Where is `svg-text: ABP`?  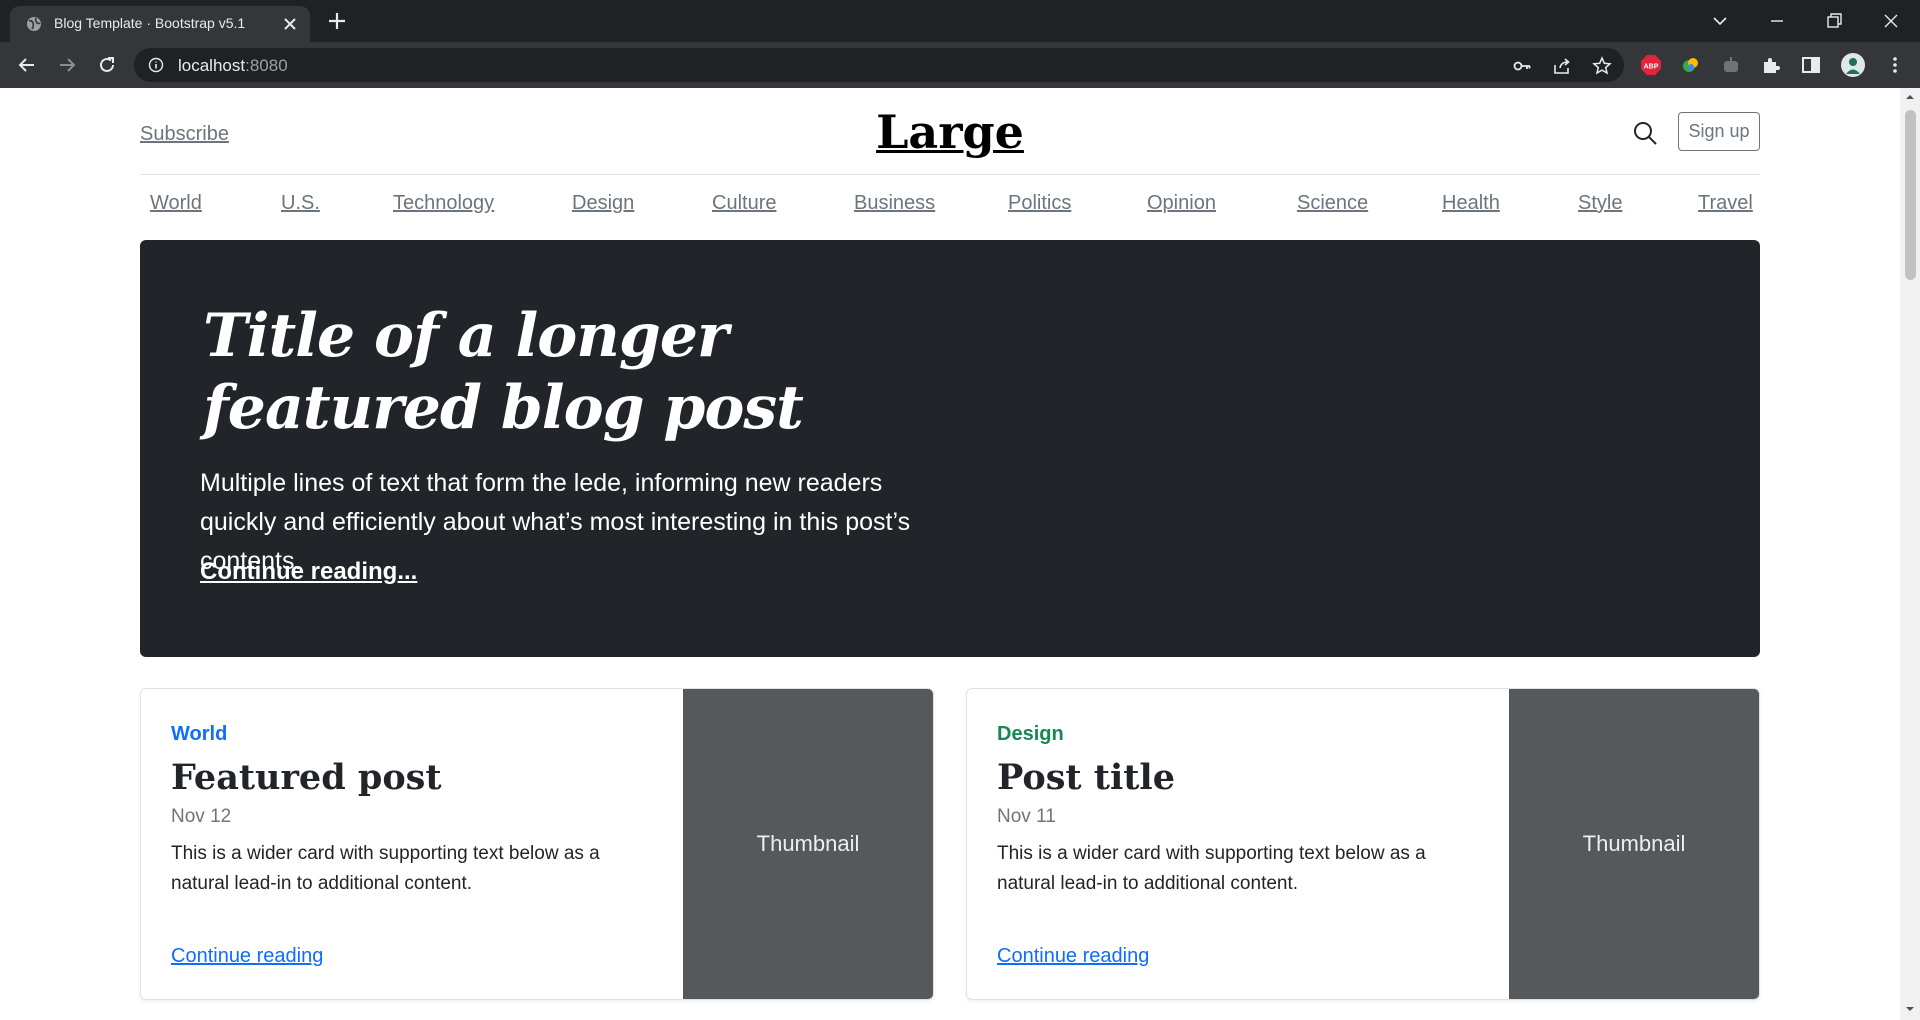
svg-text: ABP is located at coordinates (1651, 67).